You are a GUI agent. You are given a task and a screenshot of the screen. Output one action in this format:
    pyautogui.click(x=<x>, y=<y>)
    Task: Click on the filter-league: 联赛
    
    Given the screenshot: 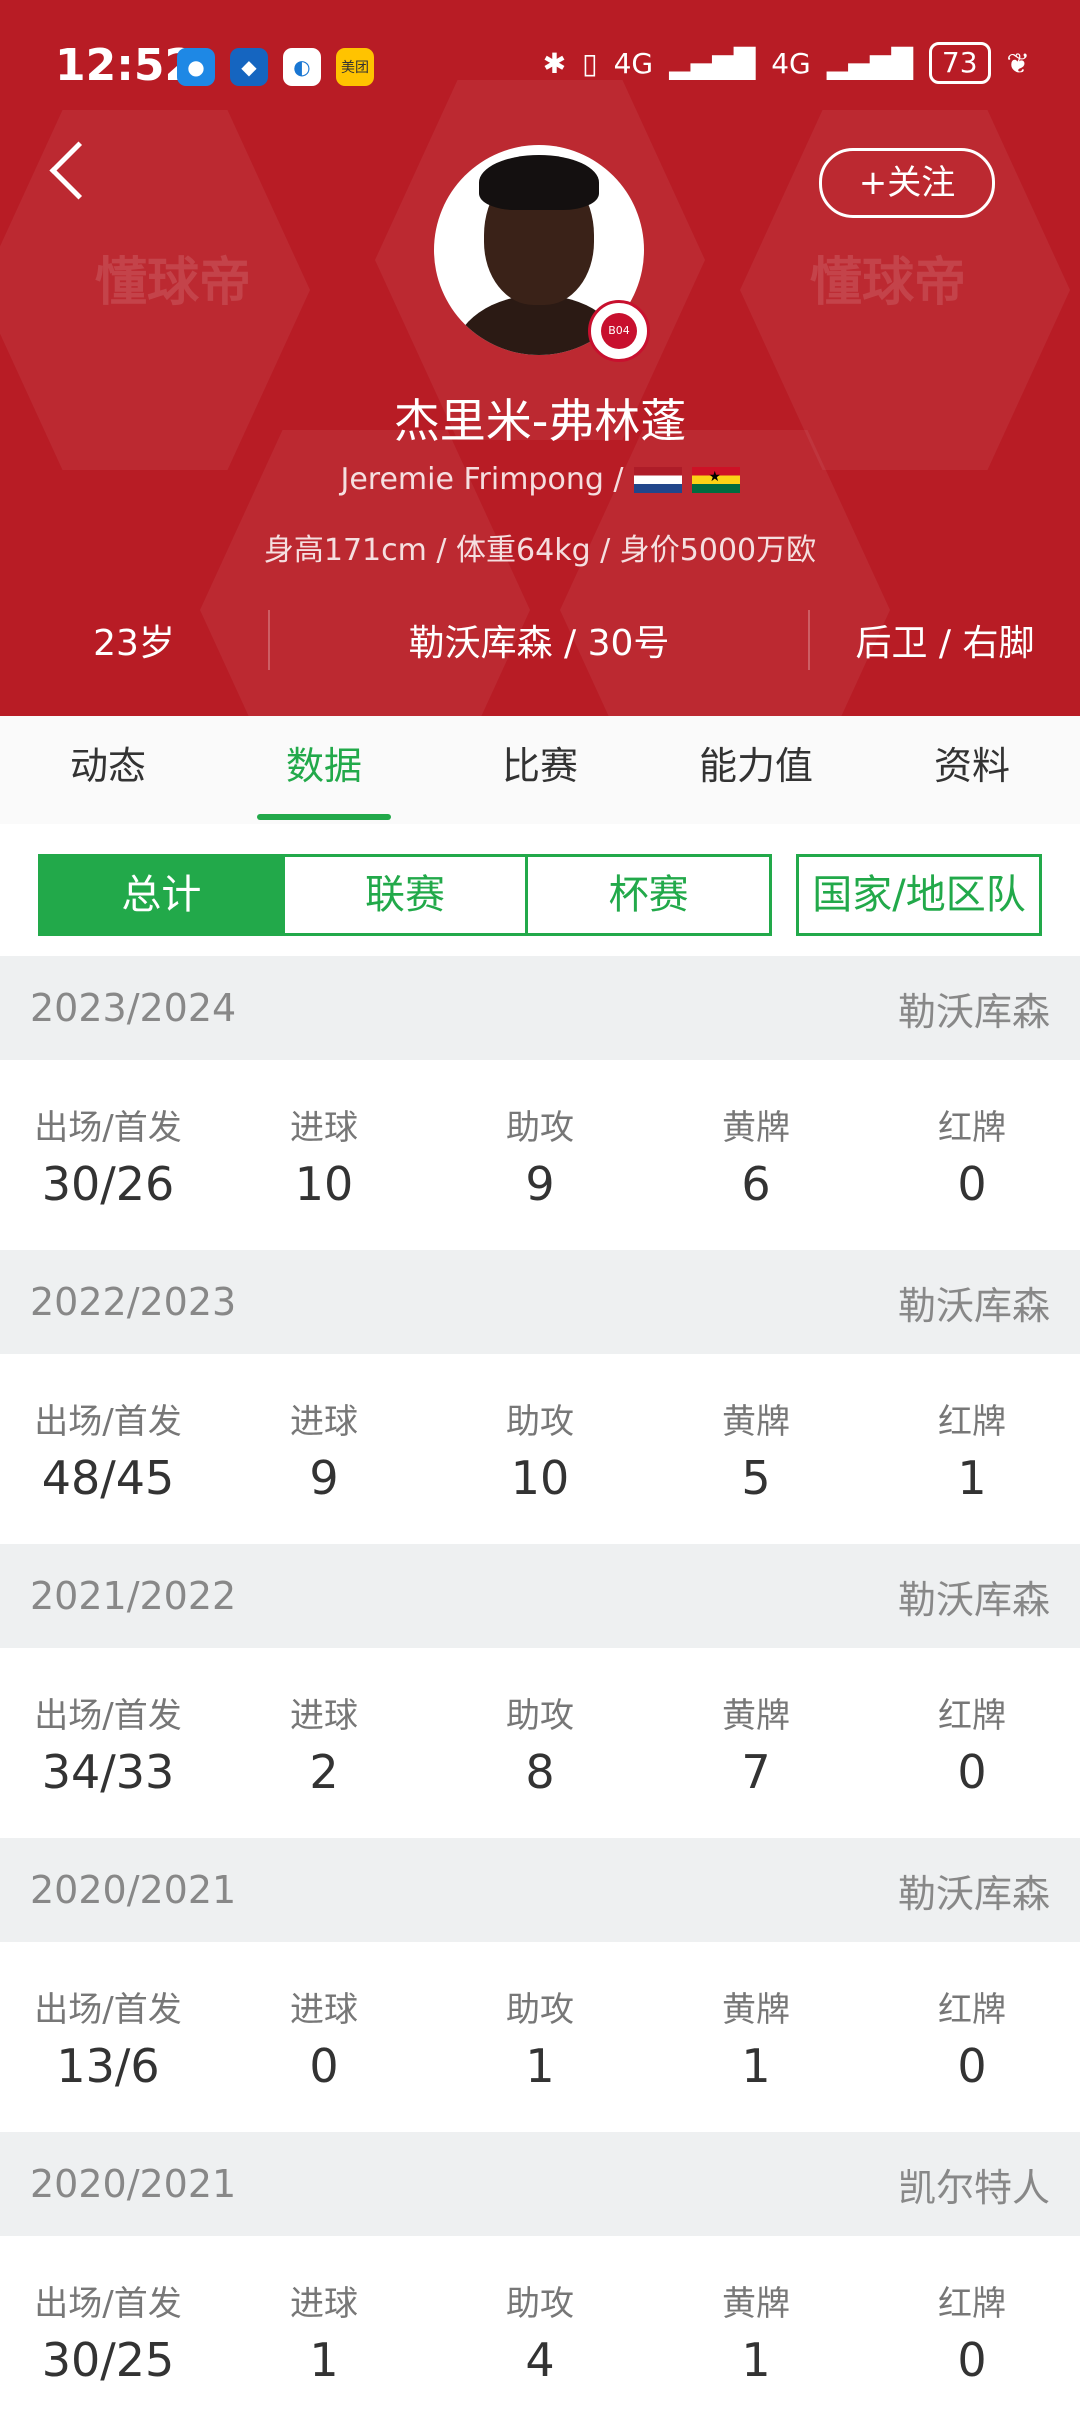 What is the action you would take?
    pyautogui.click(x=407, y=895)
    